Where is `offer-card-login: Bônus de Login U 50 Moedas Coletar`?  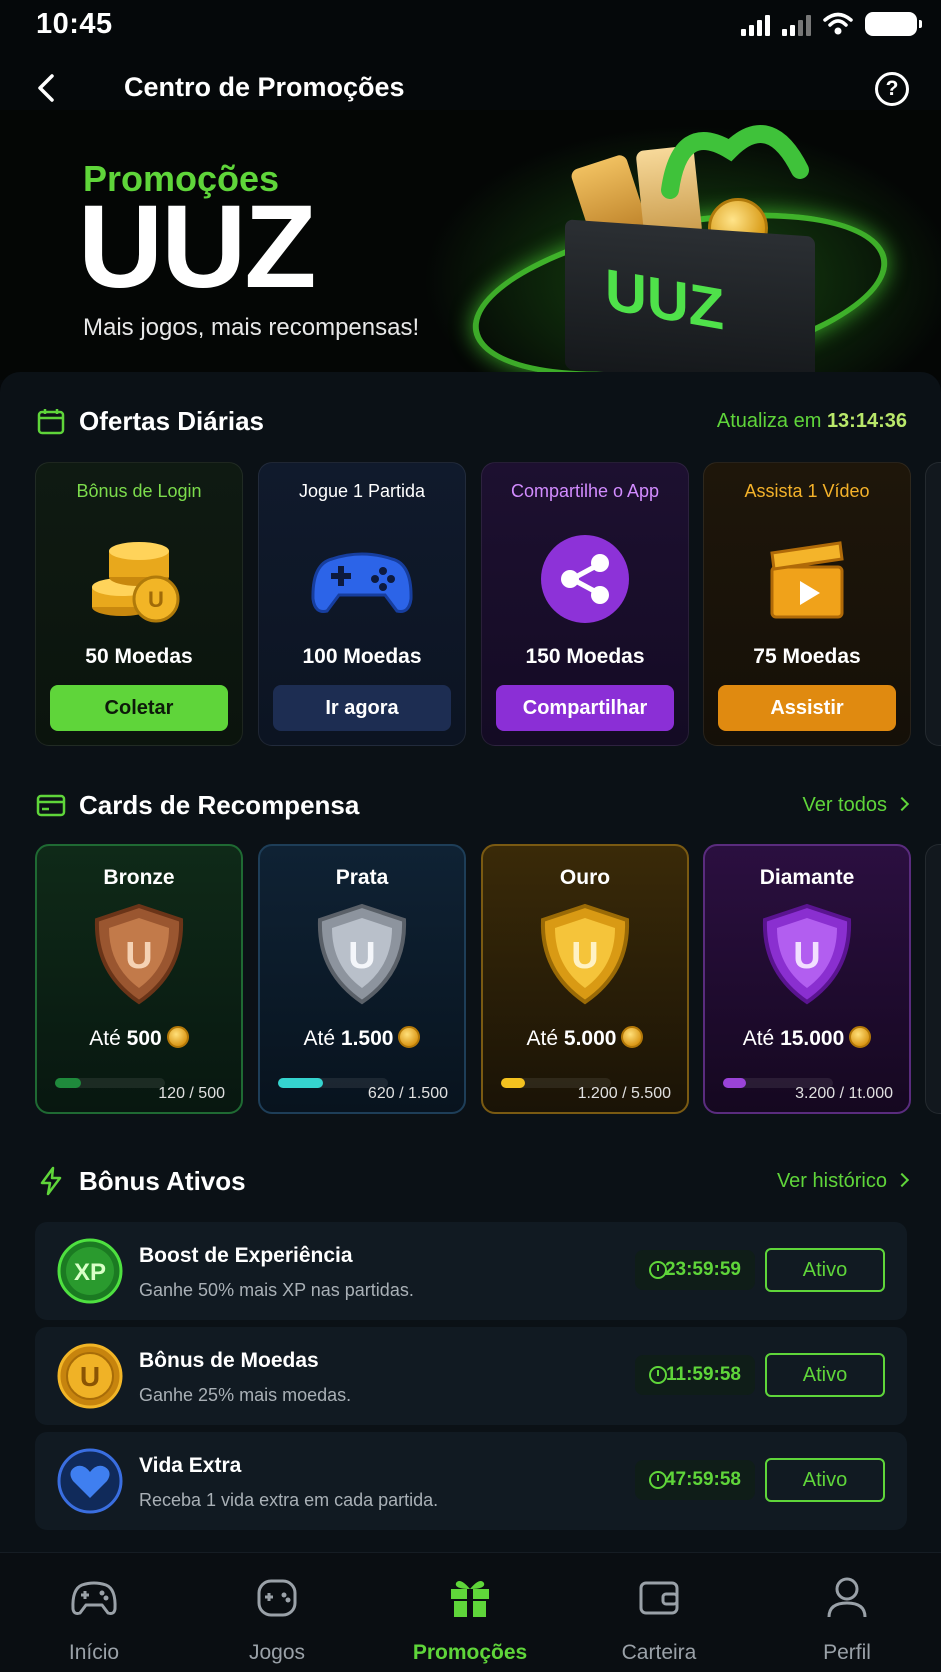
offer-card-login: Bônus de Login U 50 Moedas Coletar is located at coordinates (139, 604).